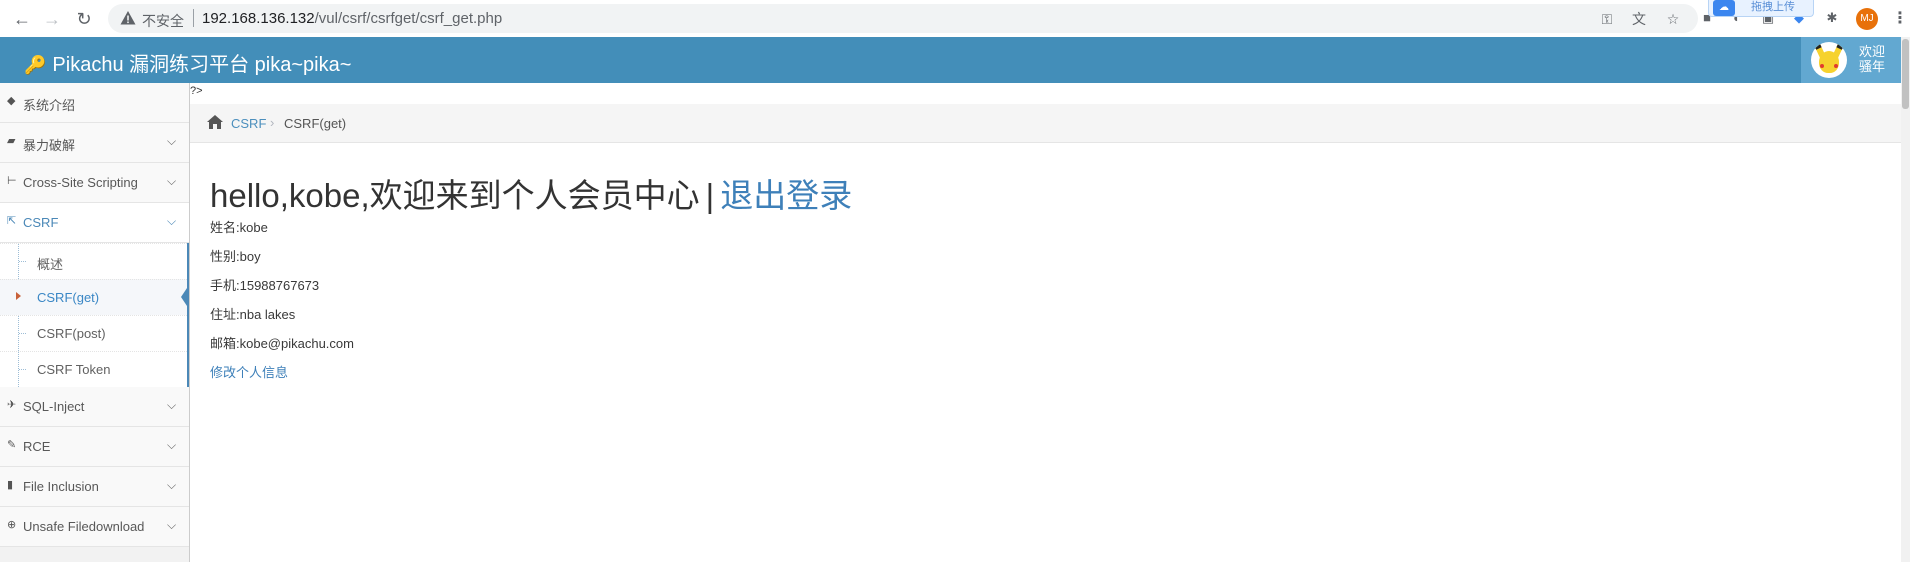 The image size is (1910, 562). I want to click on breadcrumb-link-csrf: CSRF, so click(248, 123).